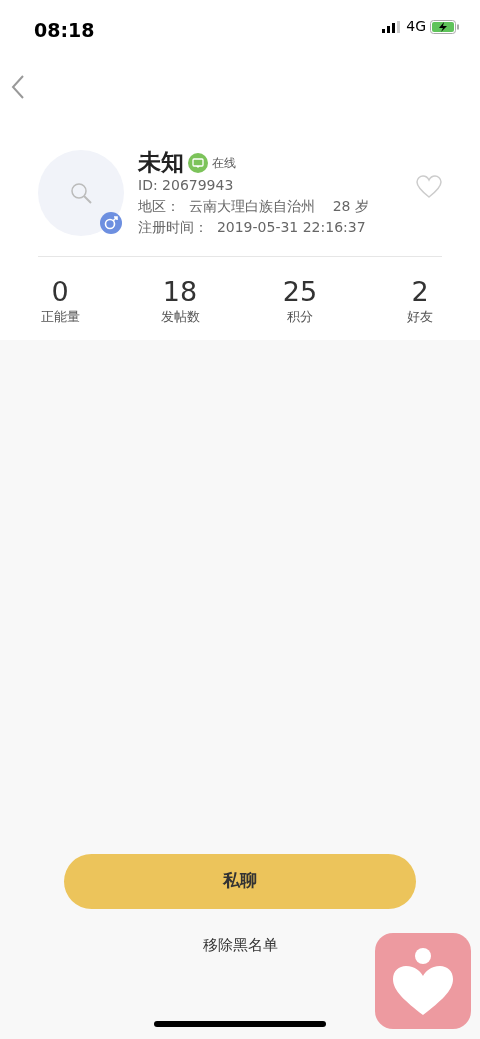  I want to click on heart-icon, so click(429, 186).